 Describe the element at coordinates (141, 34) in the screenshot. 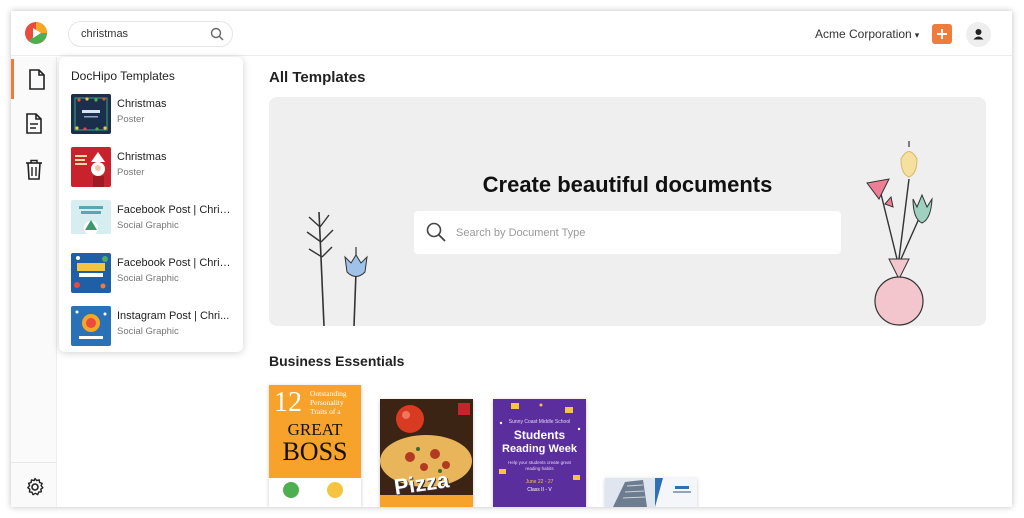

I see `search-input` at that location.